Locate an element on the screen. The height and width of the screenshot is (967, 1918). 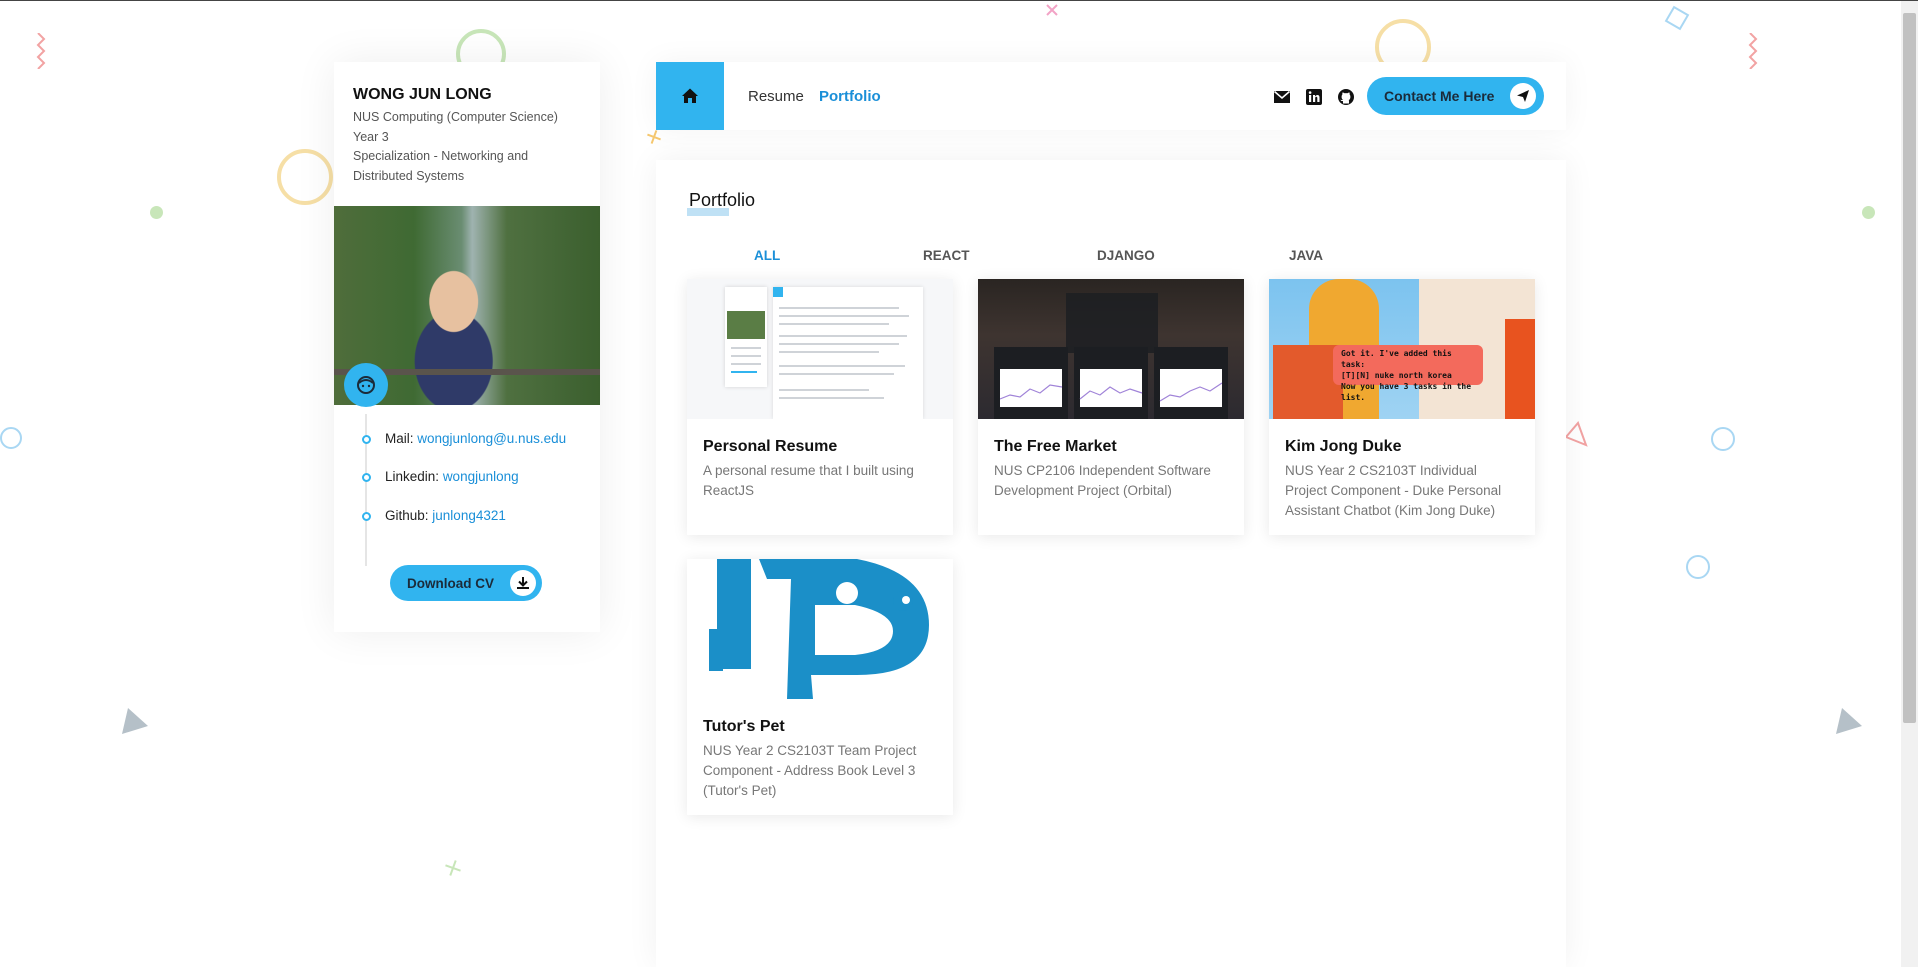
page-scrollbar is located at coordinates (1909, 484).